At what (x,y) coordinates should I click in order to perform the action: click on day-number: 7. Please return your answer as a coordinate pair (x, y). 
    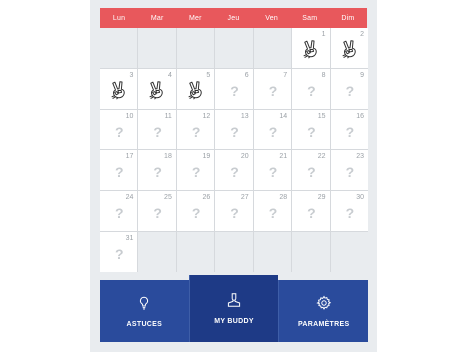
    Looking at the image, I should click on (285, 75).